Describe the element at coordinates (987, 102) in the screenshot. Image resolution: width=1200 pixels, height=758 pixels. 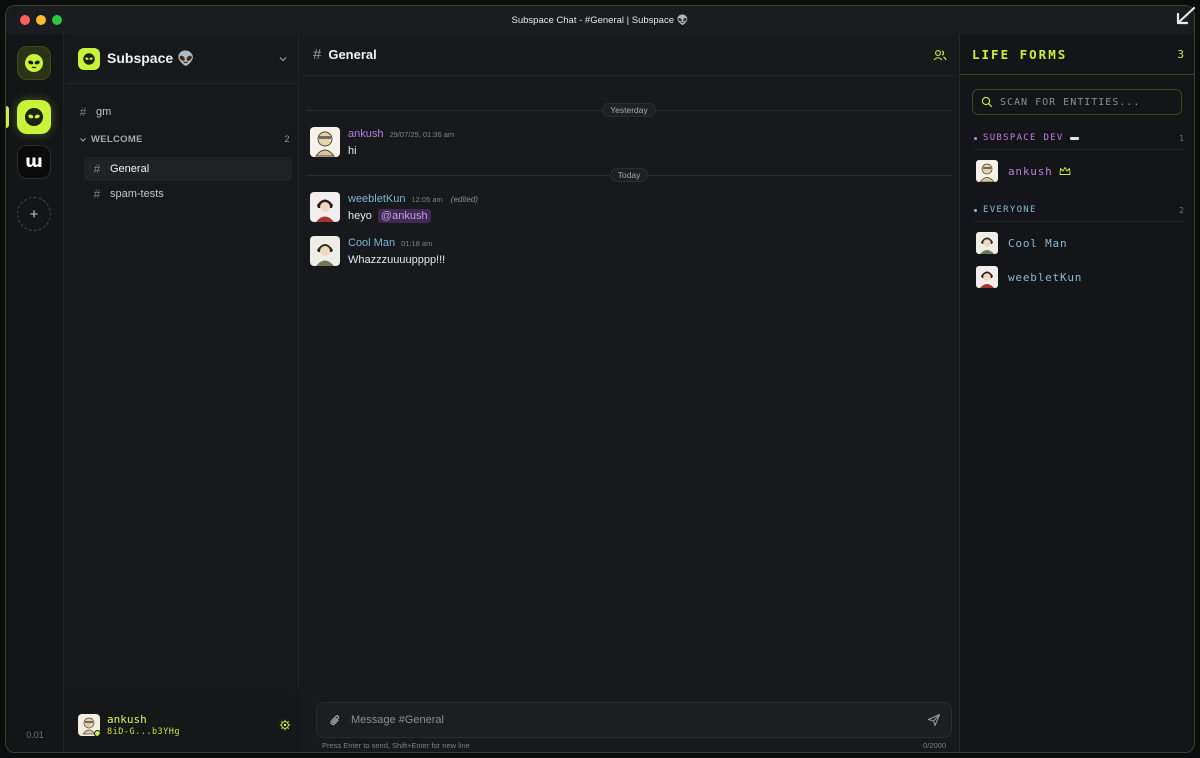
I see `search-icon` at that location.